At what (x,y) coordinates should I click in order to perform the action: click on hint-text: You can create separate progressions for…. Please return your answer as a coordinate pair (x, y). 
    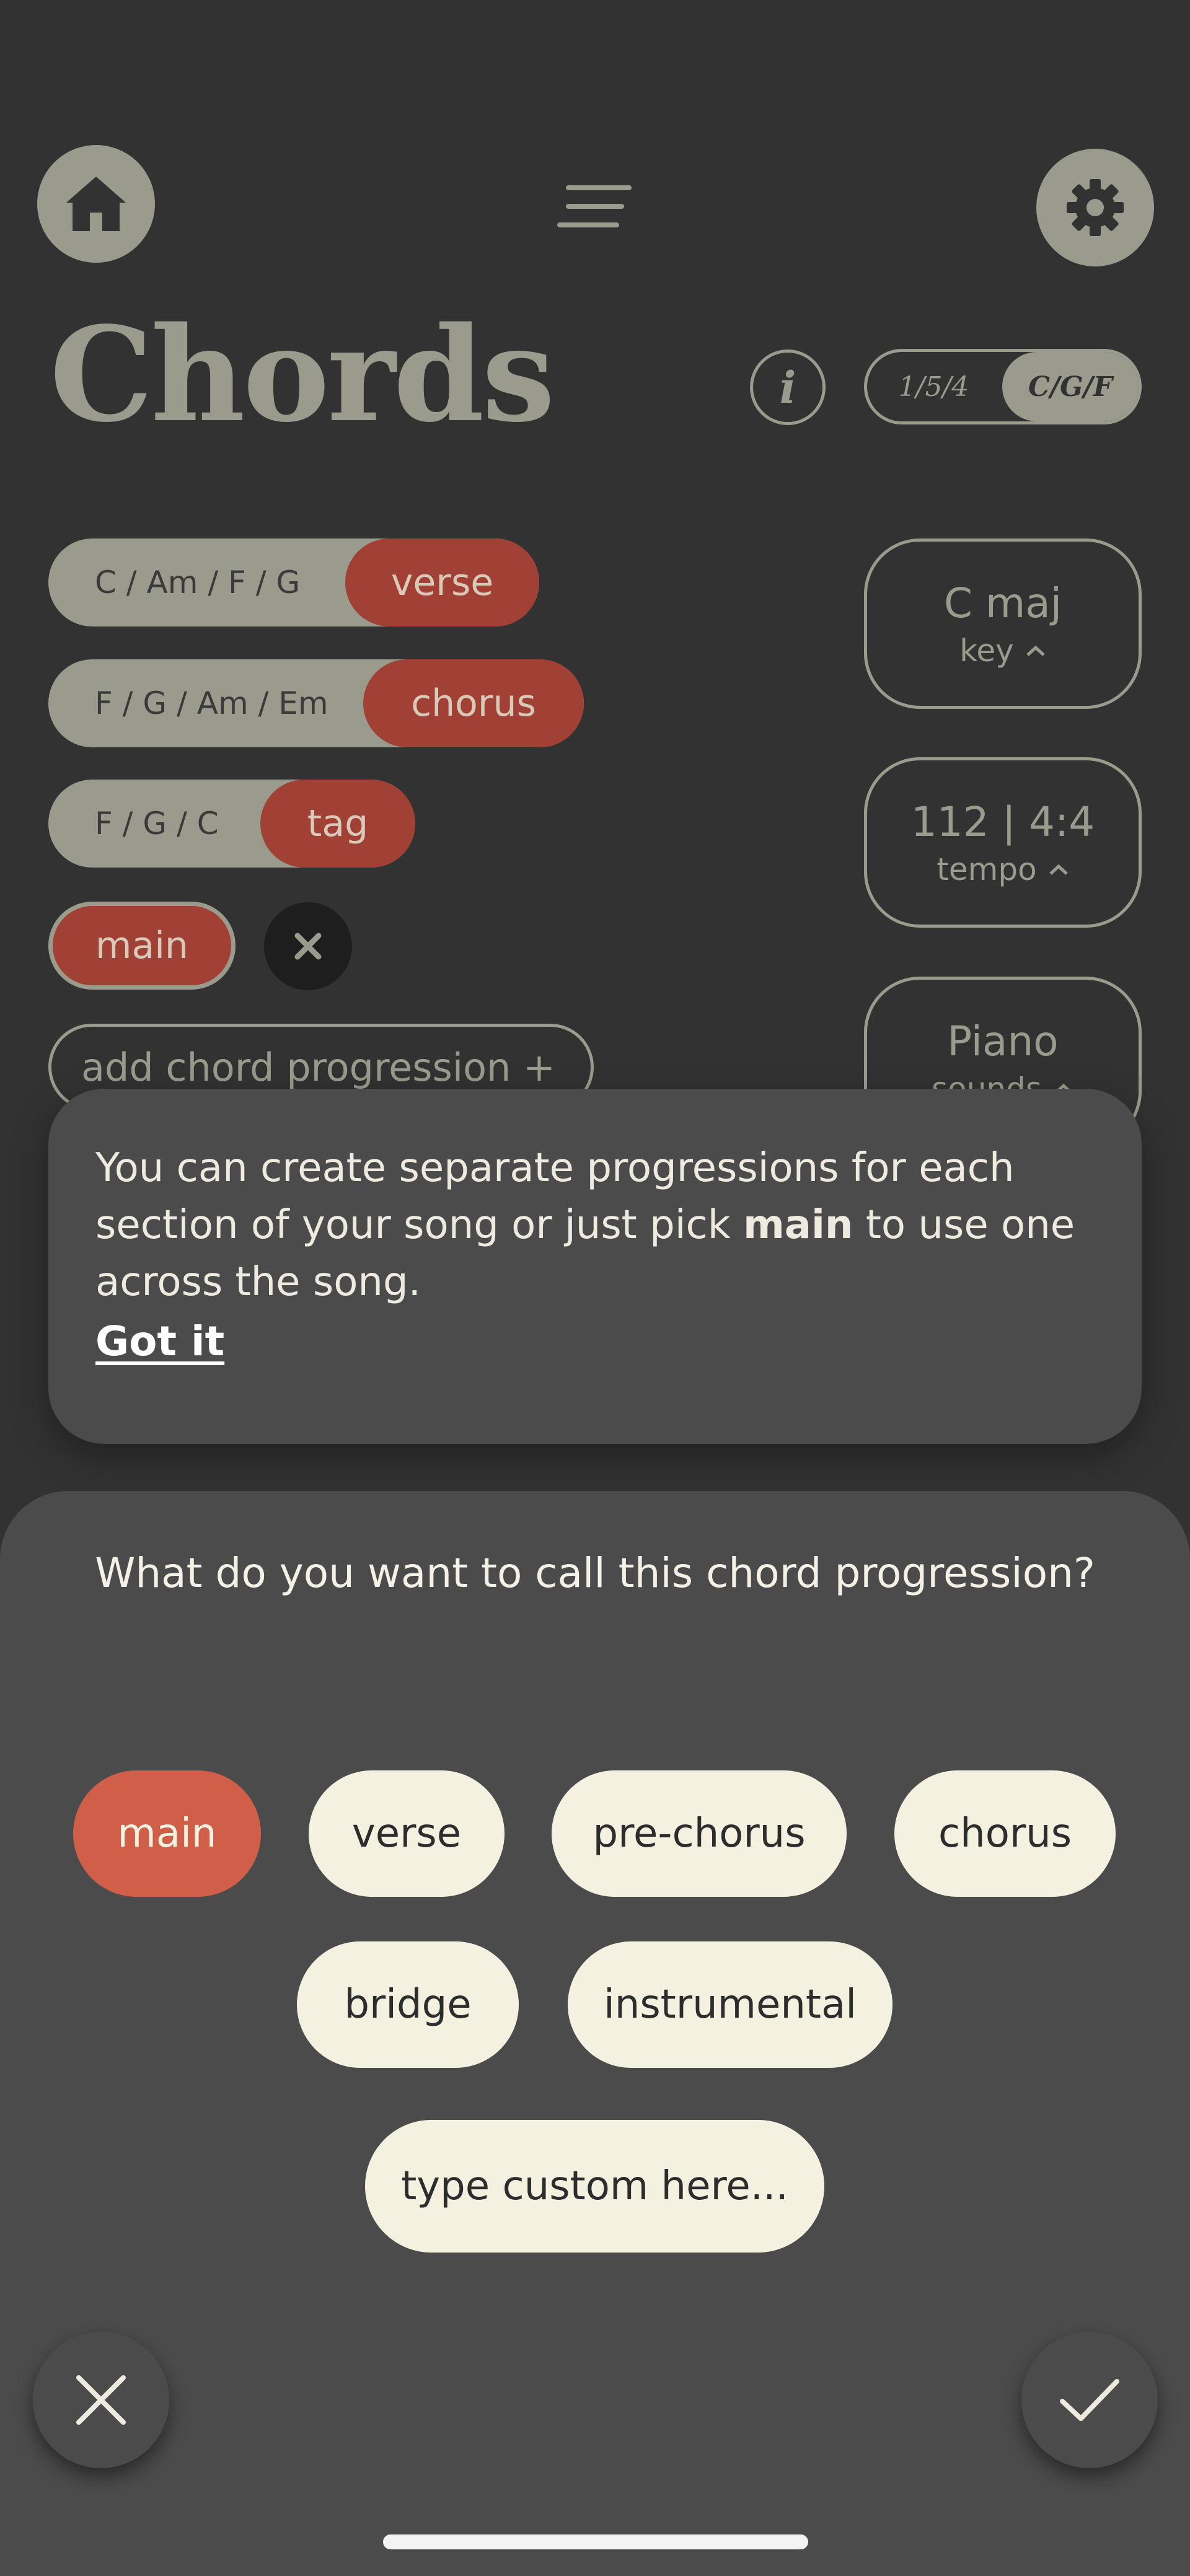
    Looking at the image, I should click on (595, 1226).